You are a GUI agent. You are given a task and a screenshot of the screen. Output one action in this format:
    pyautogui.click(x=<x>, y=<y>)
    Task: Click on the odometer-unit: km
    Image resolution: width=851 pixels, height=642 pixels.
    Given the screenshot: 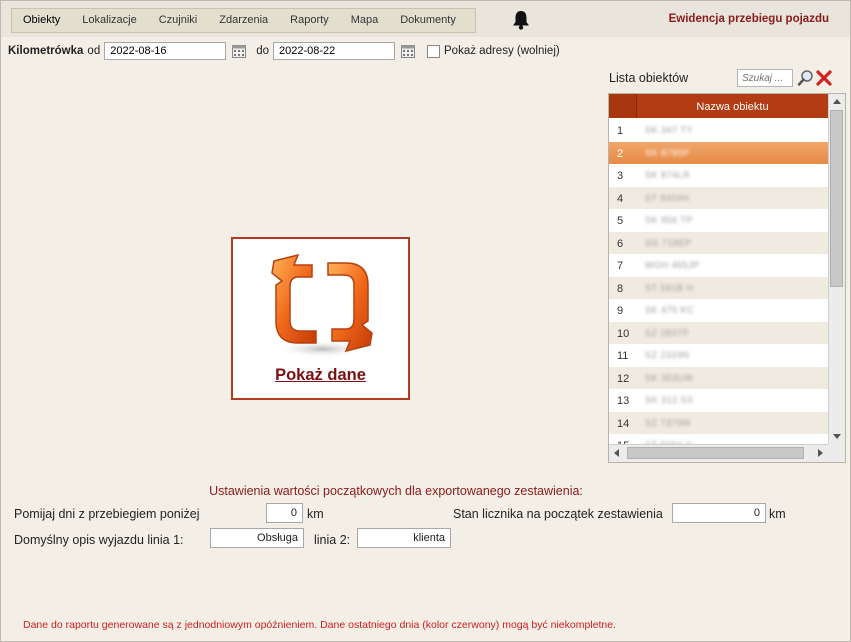 What is the action you would take?
    pyautogui.click(x=777, y=514)
    